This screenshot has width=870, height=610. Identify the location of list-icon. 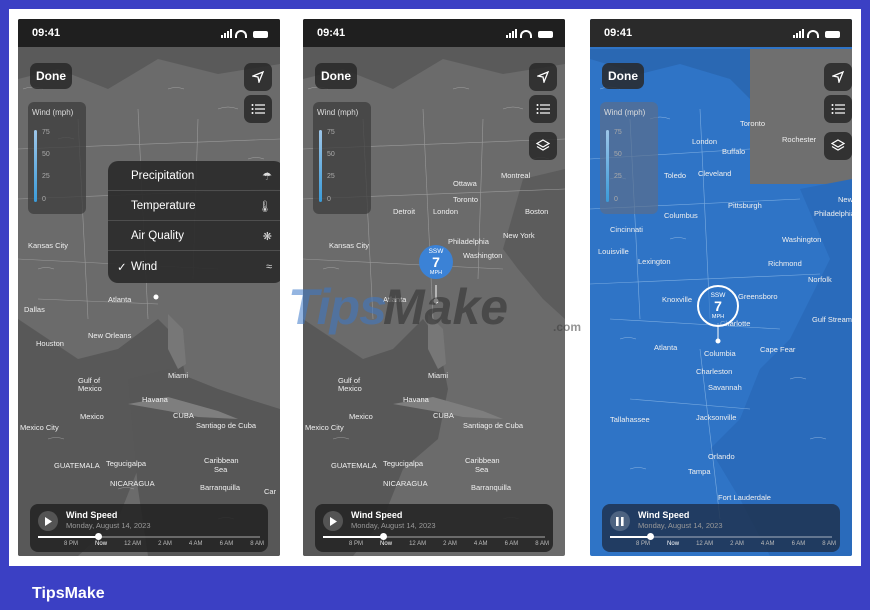
(838, 109).